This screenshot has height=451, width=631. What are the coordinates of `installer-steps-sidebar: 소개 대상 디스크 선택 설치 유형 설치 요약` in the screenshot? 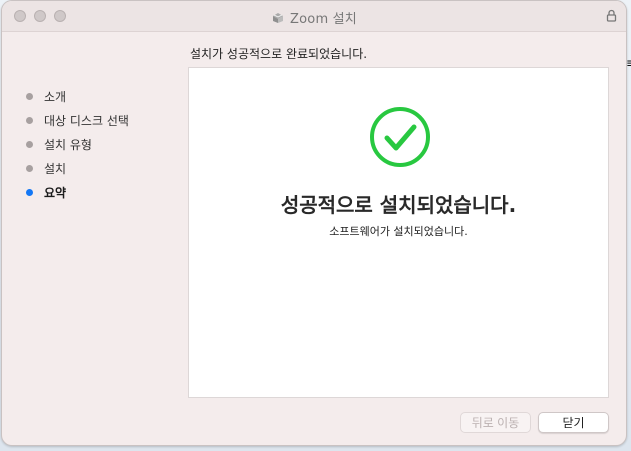 It's located at (98, 150).